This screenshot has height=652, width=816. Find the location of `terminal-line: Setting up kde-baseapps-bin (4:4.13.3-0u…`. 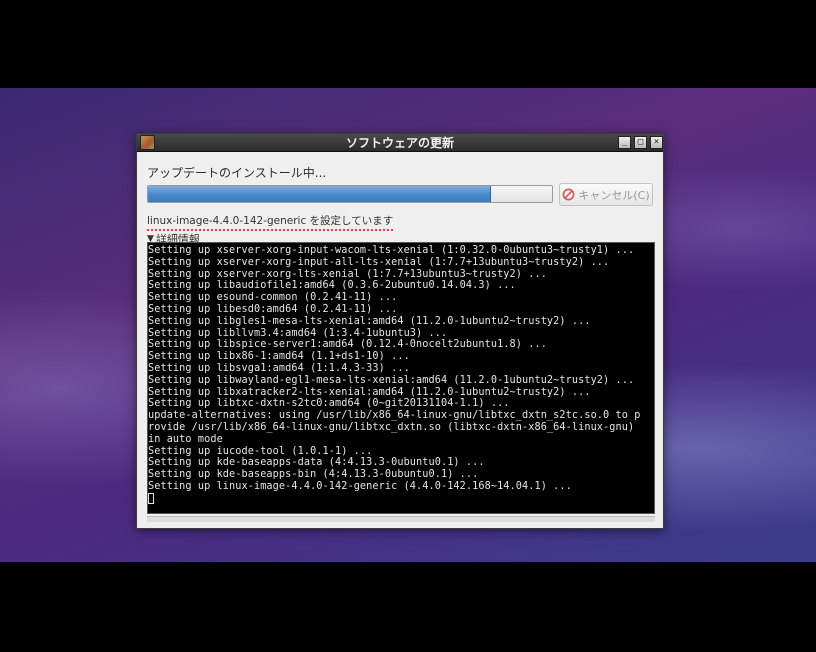

terminal-line: Setting up kde-baseapps-bin (4:4.13.3-0u… is located at coordinates (313, 475).